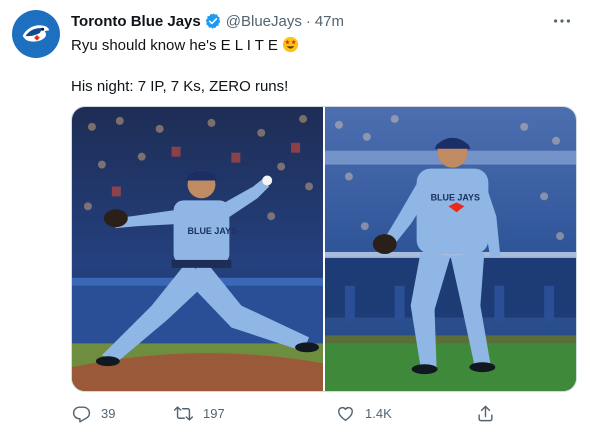 This screenshot has height=433, width=590. Describe the element at coordinates (108, 413) in the screenshot. I see `reply-count: 39` at that location.